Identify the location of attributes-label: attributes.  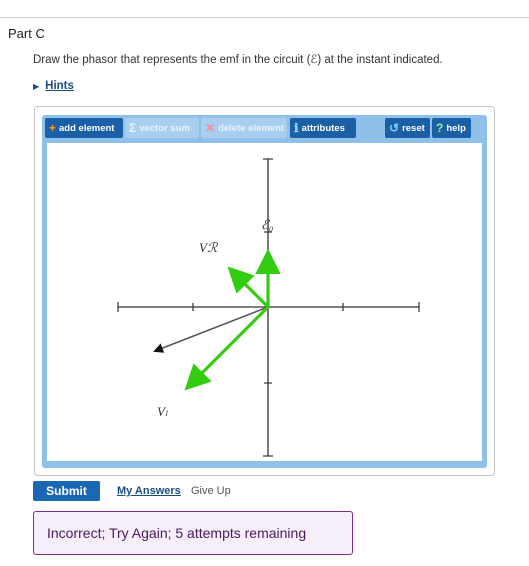
(323, 128).